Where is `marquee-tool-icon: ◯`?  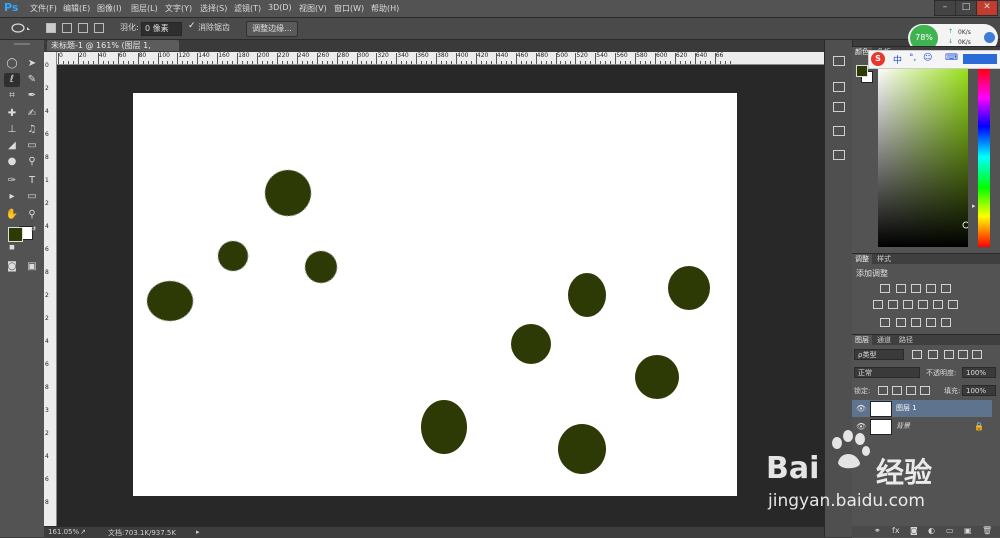 marquee-tool-icon: ◯ is located at coordinates (12, 64).